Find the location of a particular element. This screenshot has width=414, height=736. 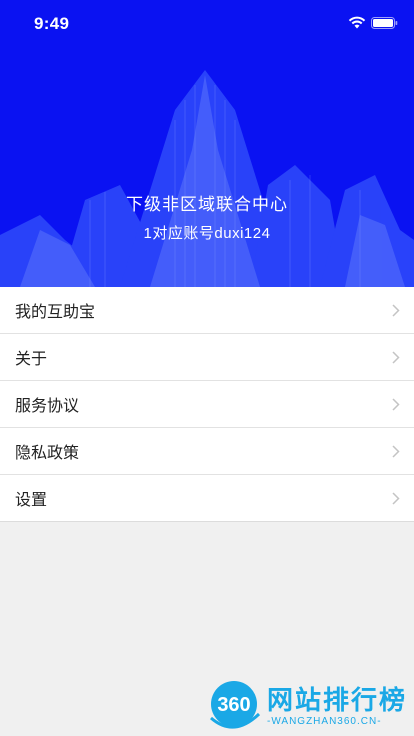

menu-item-label: 我的互助宝 is located at coordinates (55, 312).